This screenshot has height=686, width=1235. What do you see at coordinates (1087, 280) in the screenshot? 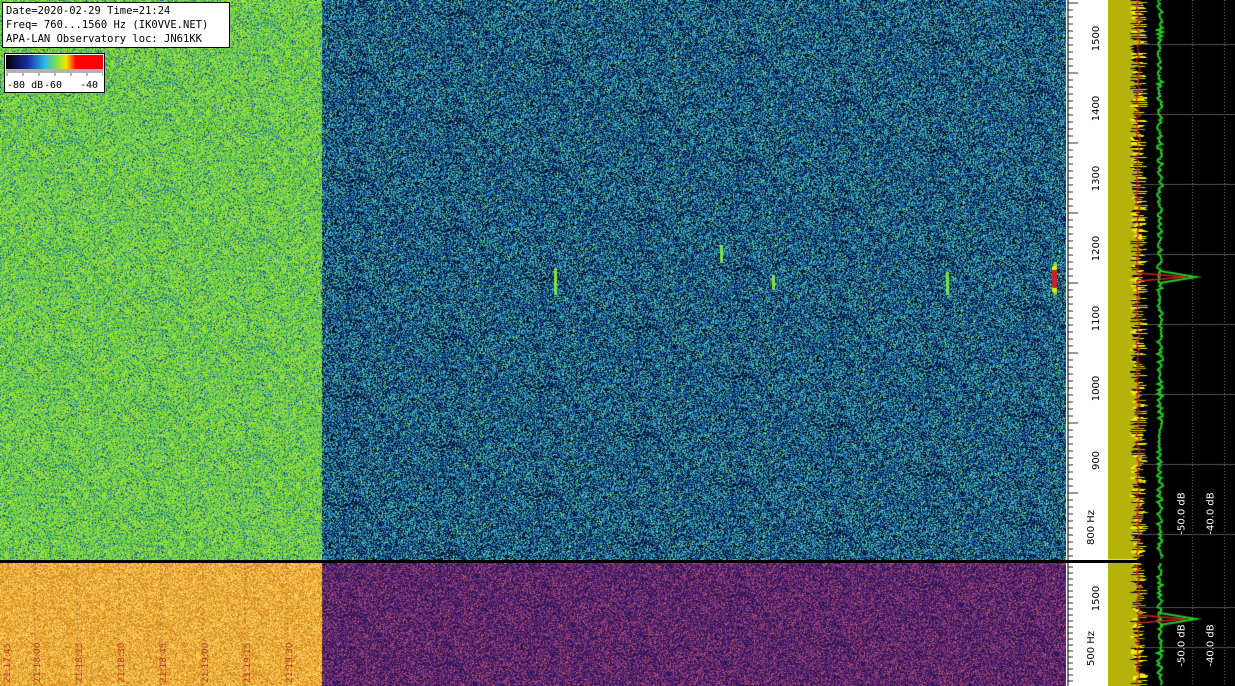
I see `frequency-axis-top: 1500 1400 1300 1200 1100 1000 900 800 Hz` at bounding box center [1087, 280].